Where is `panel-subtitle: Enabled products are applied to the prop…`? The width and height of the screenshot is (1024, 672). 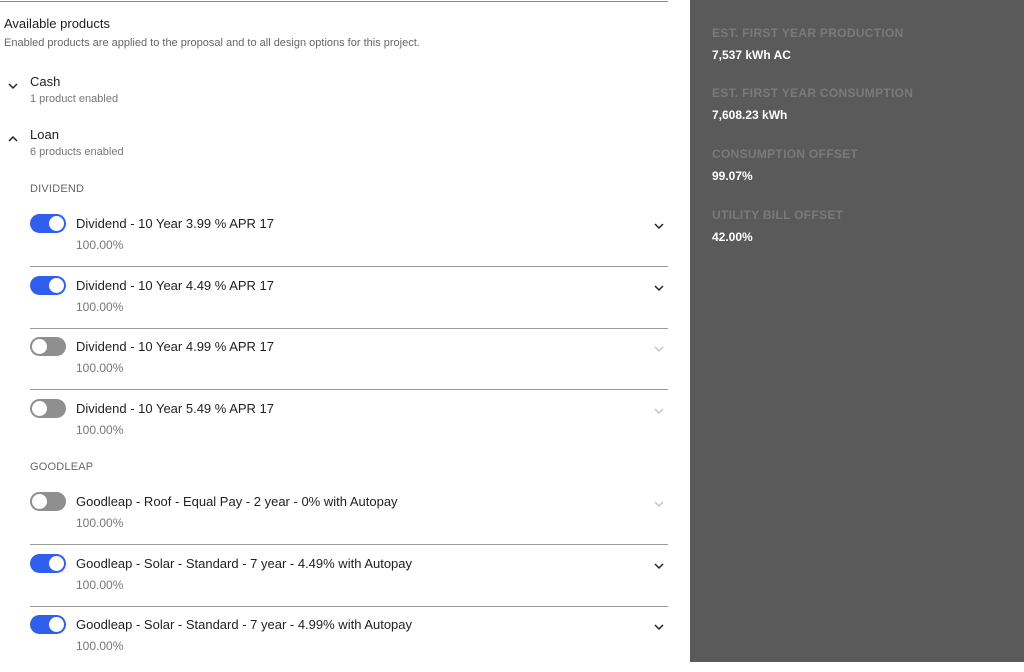
panel-subtitle: Enabled products are applied to the prop… is located at coordinates (212, 43).